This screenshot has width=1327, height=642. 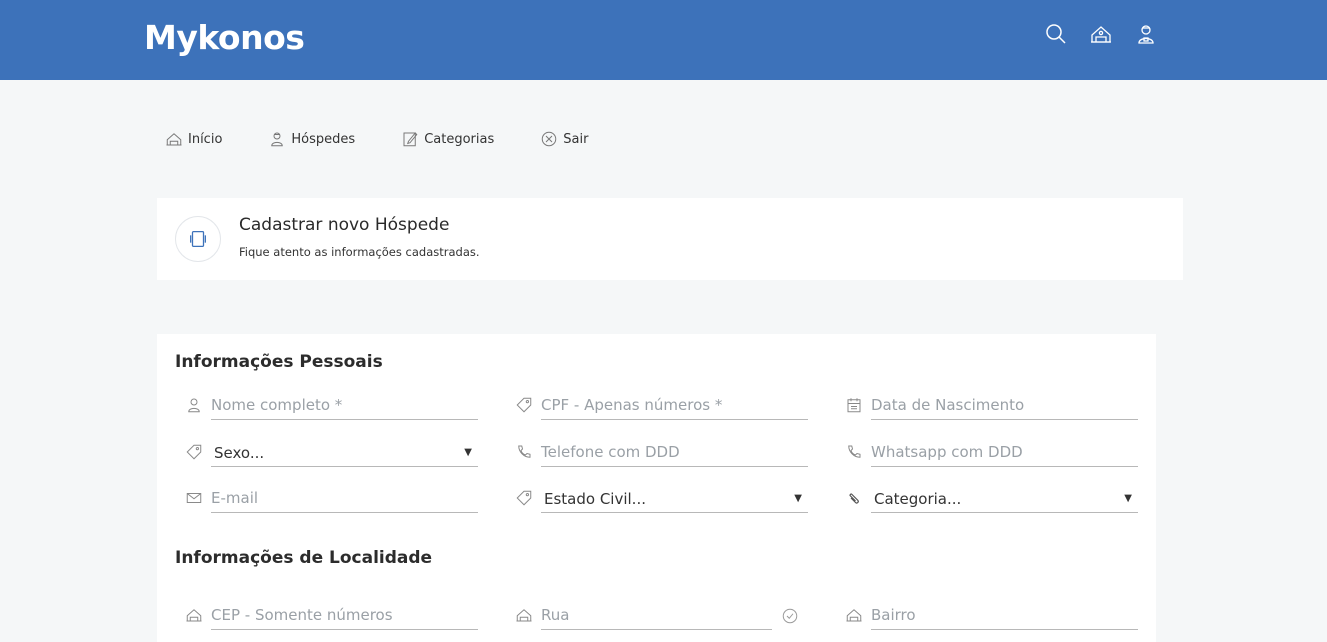 I want to click on whatsapp-field: Whatsapp com DDD, so click(x=991, y=454).